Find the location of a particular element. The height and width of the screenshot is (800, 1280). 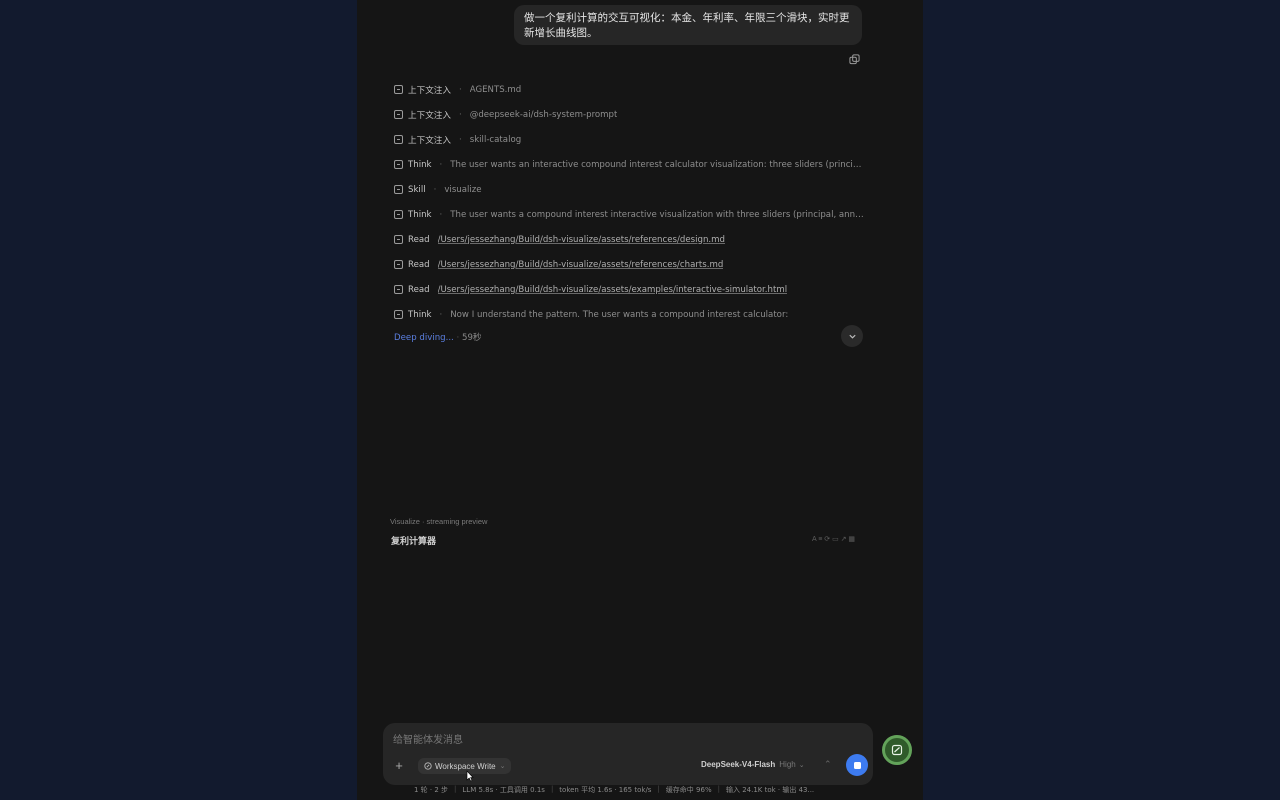

step-row: 上下文注入 · AGENTS.md is located at coordinates (629, 89).